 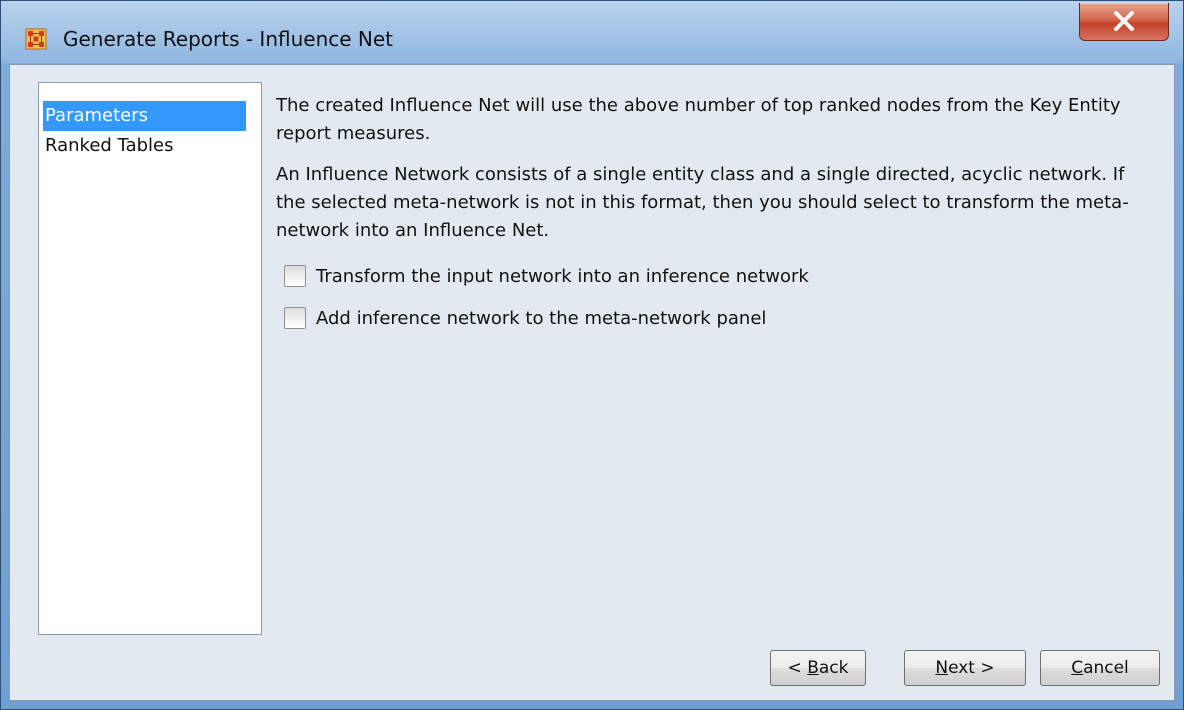 I want to click on add-to-panel-checkbox, so click(x=295, y=318).